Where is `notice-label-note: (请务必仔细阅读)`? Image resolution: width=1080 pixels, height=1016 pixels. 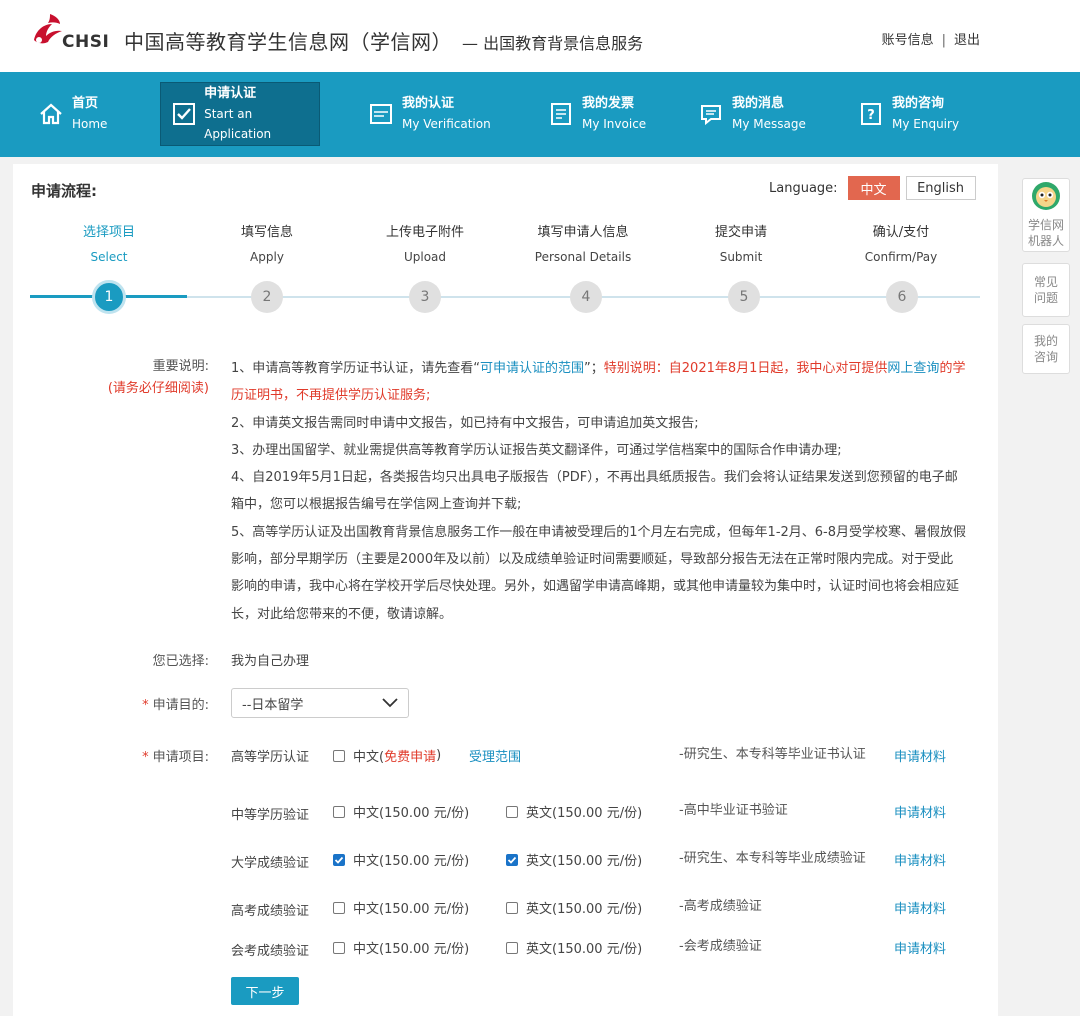 notice-label-note: (请务必仔细阅读) is located at coordinates (158, 388).